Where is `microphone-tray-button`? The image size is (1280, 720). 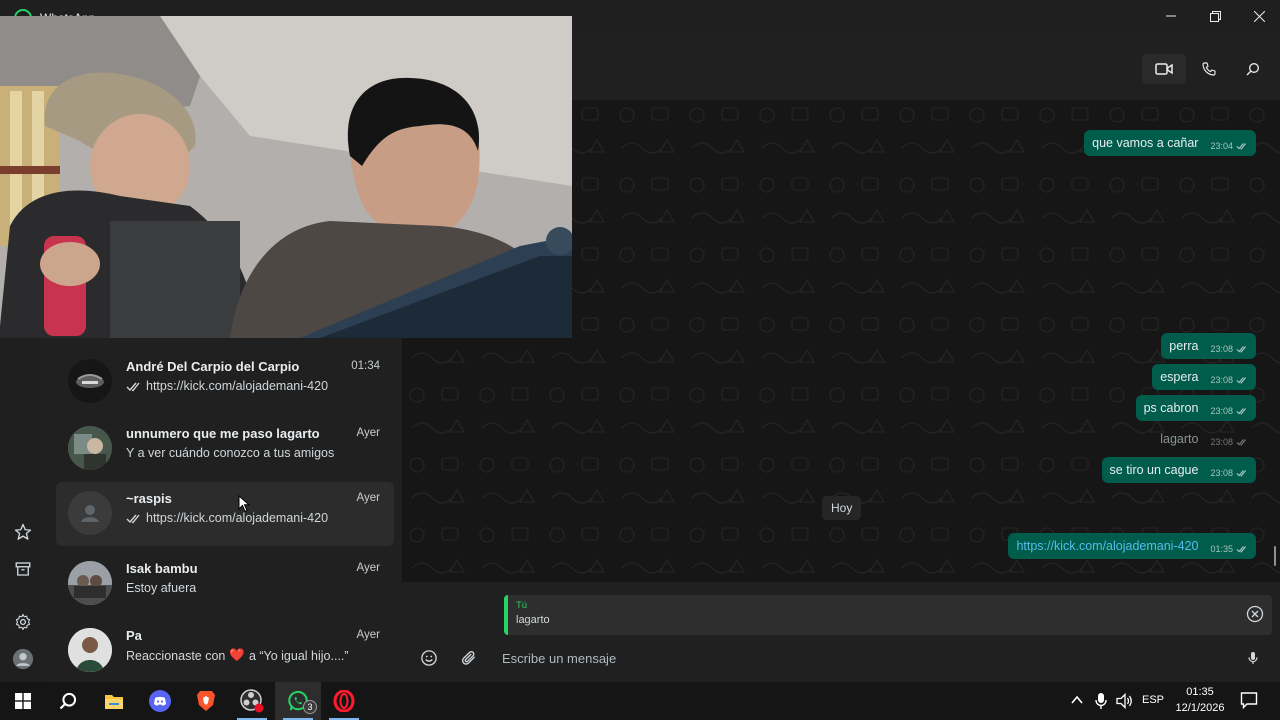 microphone-tray-button is located at coordinates (1102, 701).